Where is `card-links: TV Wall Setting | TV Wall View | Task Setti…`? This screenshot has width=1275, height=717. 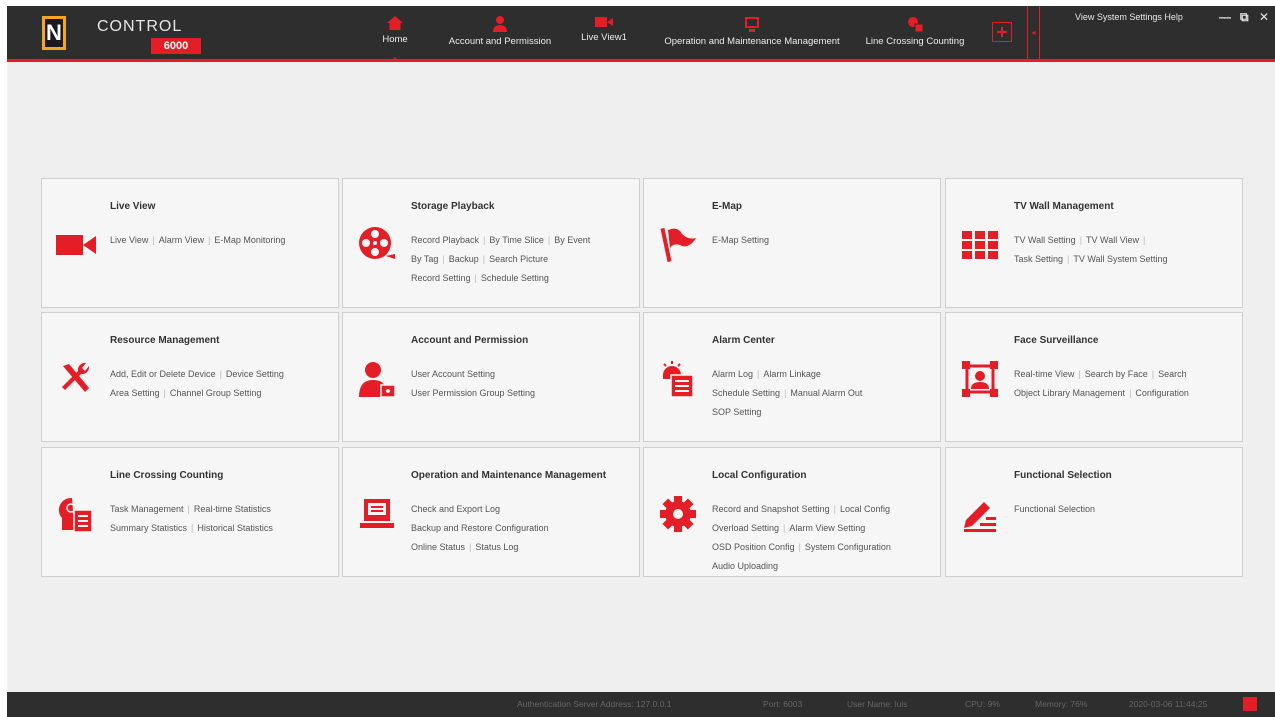 card-links: TV Wall Setting | TV Wall View | Task Setti… is located at coordinates (1091, 249).